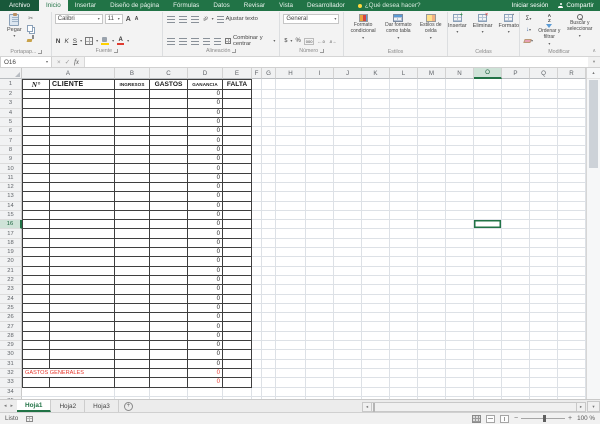 The height and width of the screenshot is (424, 600). Describe the element at coordinates (543, 418) in the screenshot. I see `zoom-slider` at that location.